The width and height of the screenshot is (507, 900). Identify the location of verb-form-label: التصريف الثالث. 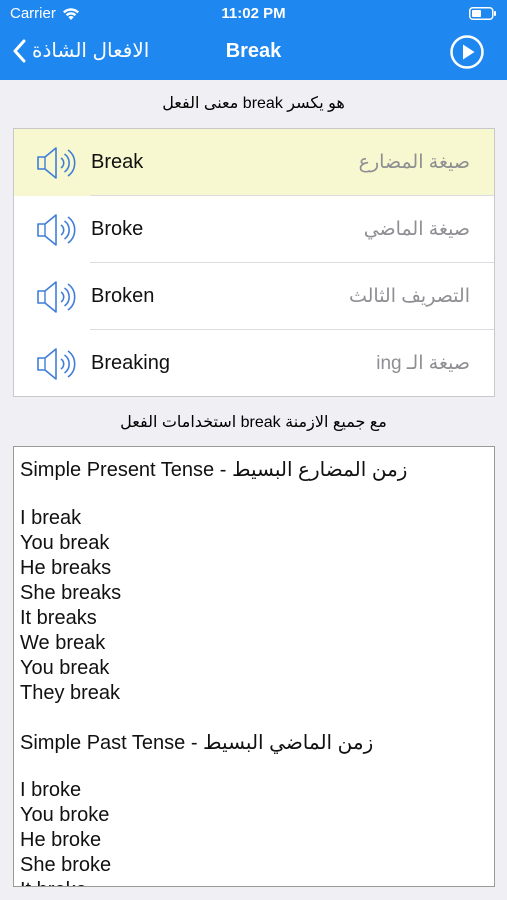
(409, 296).